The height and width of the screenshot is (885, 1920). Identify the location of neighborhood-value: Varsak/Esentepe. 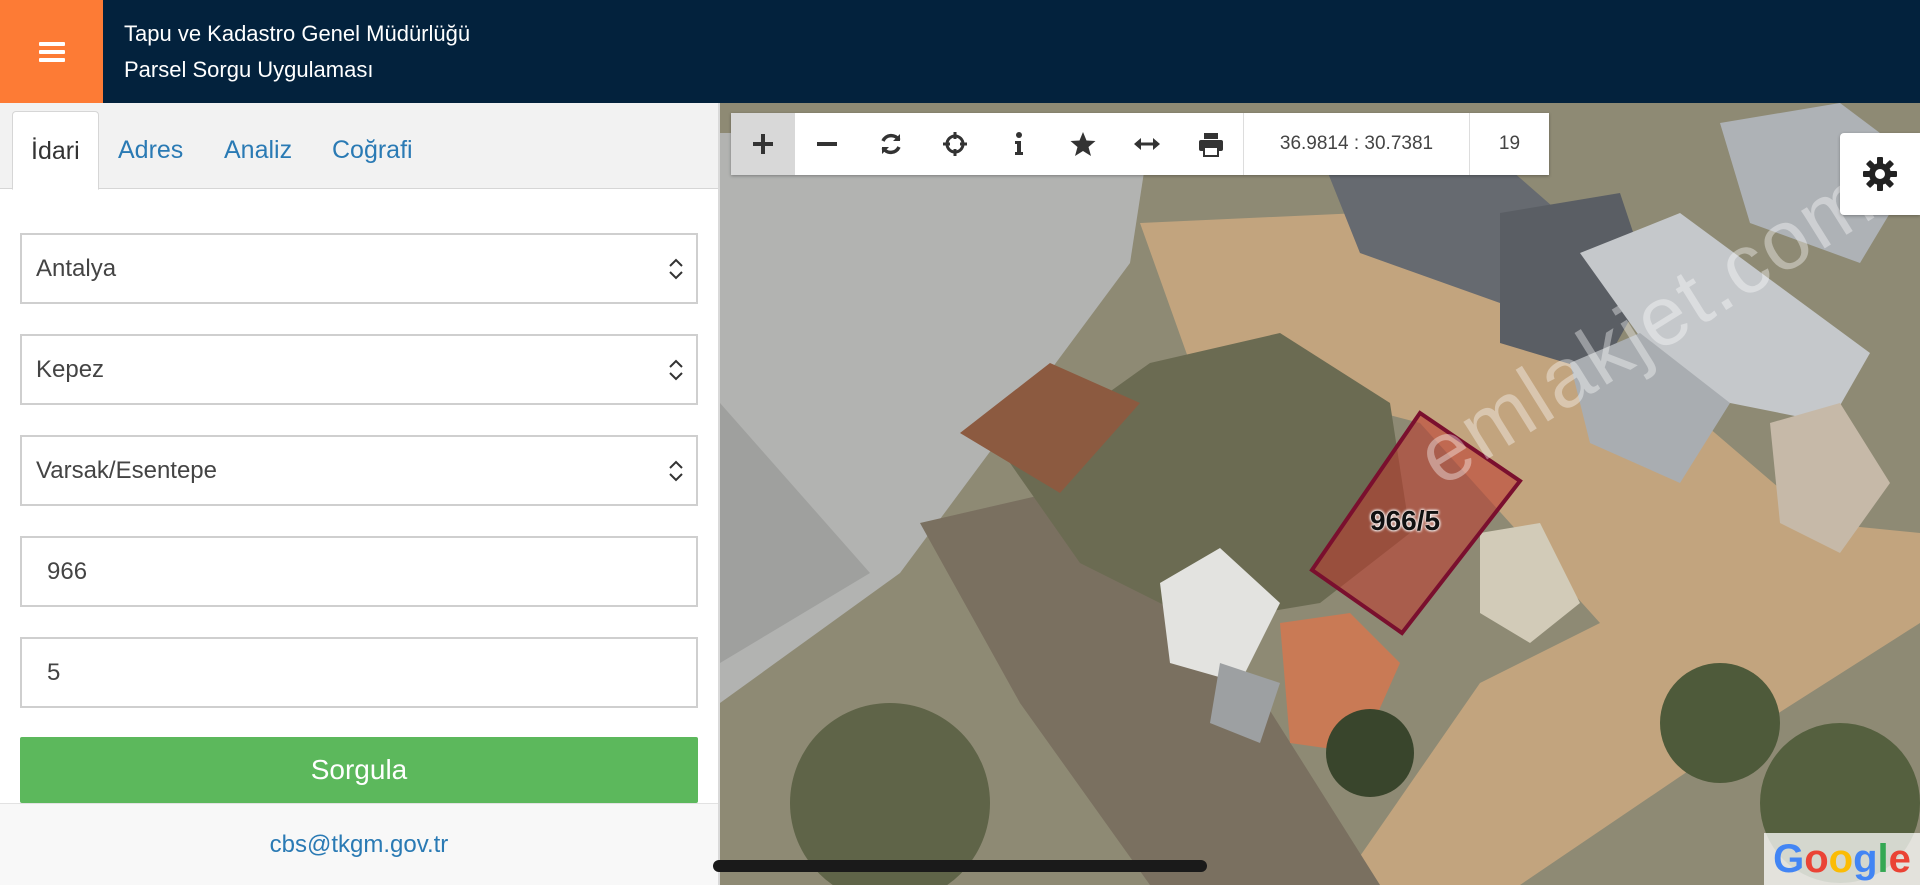
(126, 470).